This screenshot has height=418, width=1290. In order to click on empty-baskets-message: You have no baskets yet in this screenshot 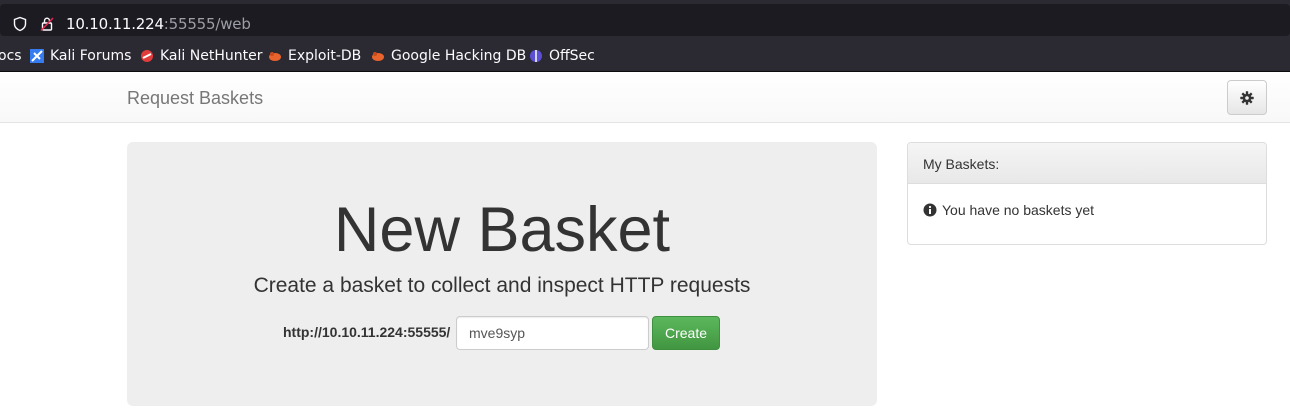, I will do `click(1018, 210)`.